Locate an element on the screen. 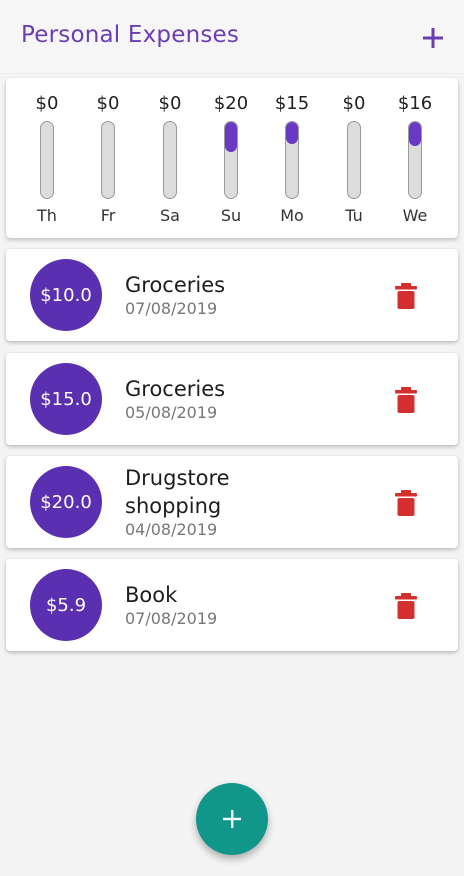 This screenshot has width=464, height=876. add-expense-button is located at coordinates (433, 38).